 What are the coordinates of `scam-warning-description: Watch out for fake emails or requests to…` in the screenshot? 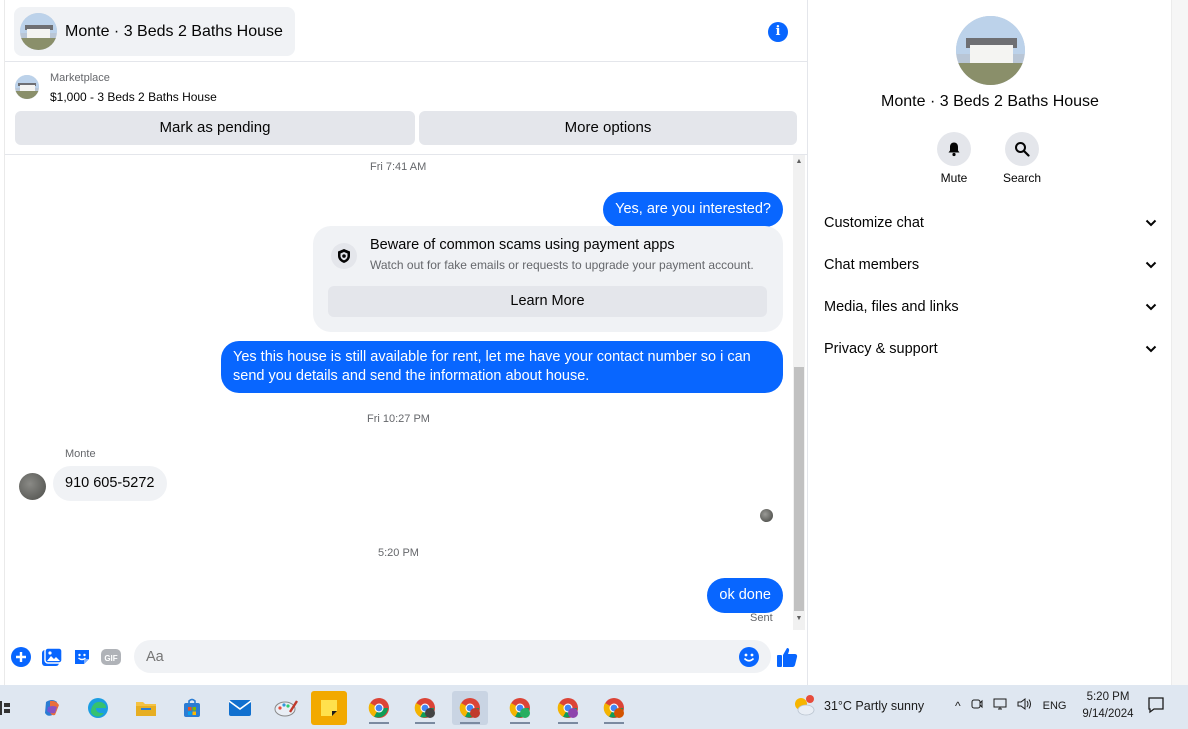 It's located at (562, 265).